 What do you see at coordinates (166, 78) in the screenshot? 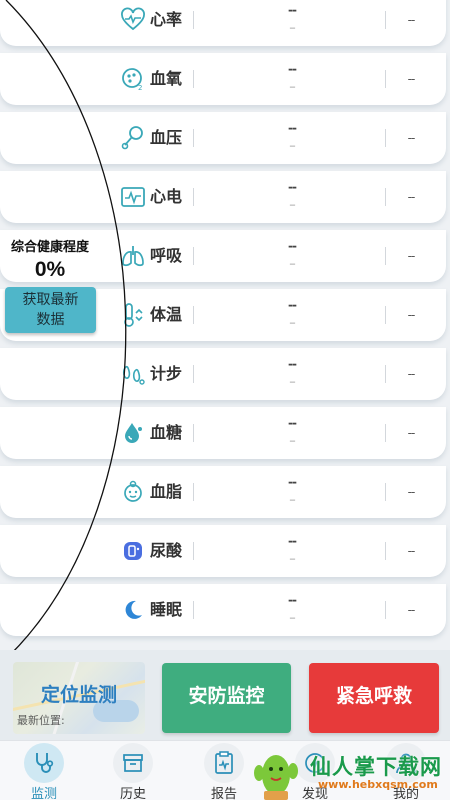
I see `metric-label: 血氧` at bounding box center [166, 78].